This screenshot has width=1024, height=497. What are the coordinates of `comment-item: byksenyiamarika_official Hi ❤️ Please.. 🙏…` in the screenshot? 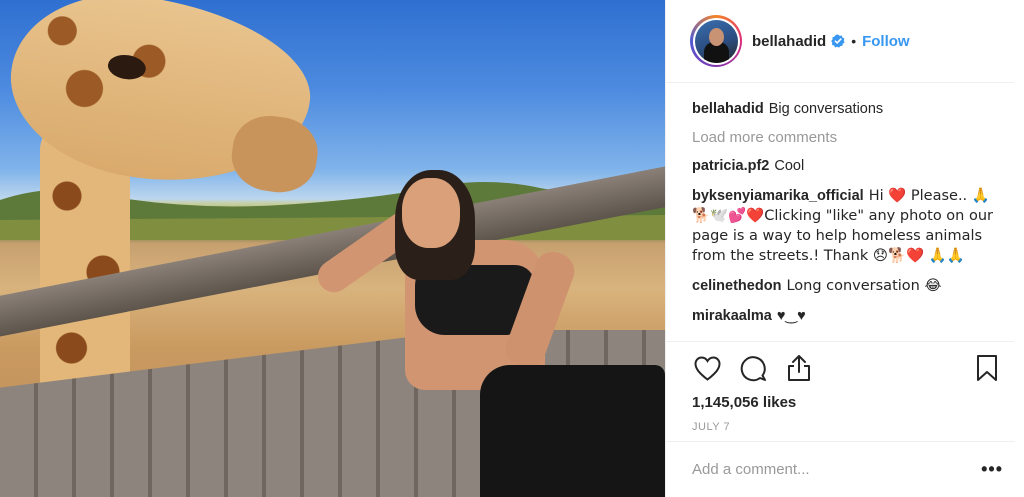 It's located at (848, 226).